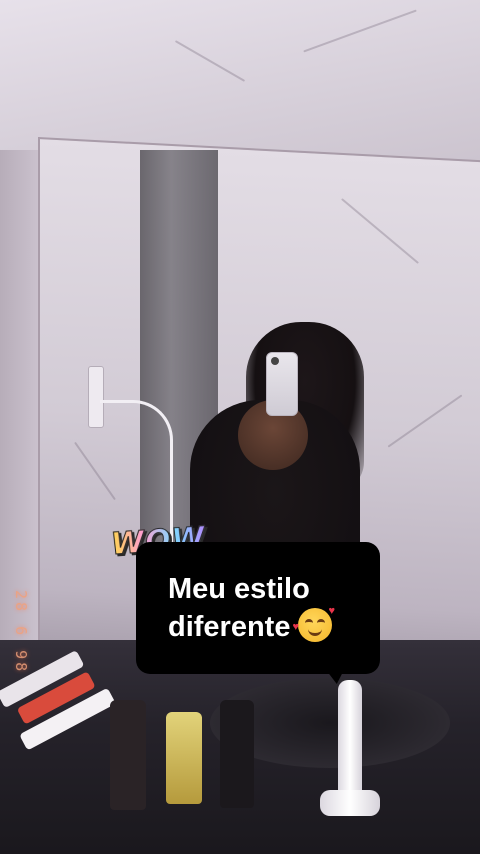 Image resolution: width=480 pixels, height=854 pixels. What do you see at coordinates (239, 589) in the screenshot?
I see `caption-line-1: Meu estilo` at bounding box center [239, 589].